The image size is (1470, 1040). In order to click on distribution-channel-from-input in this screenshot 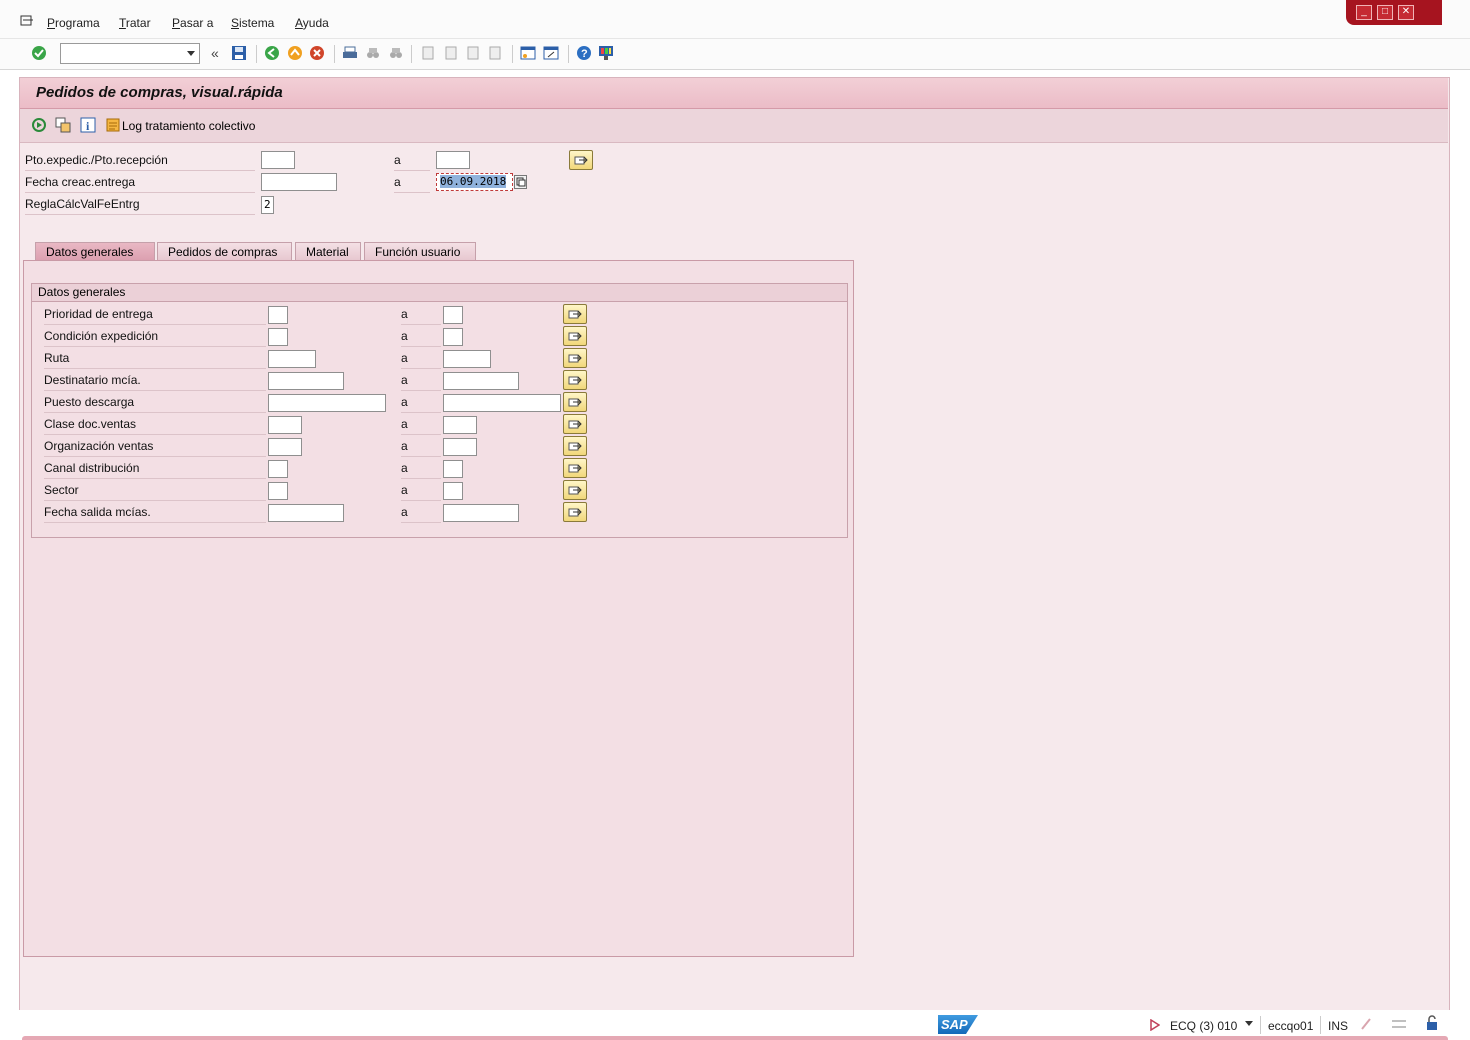, I will do `click(278, 469)`.